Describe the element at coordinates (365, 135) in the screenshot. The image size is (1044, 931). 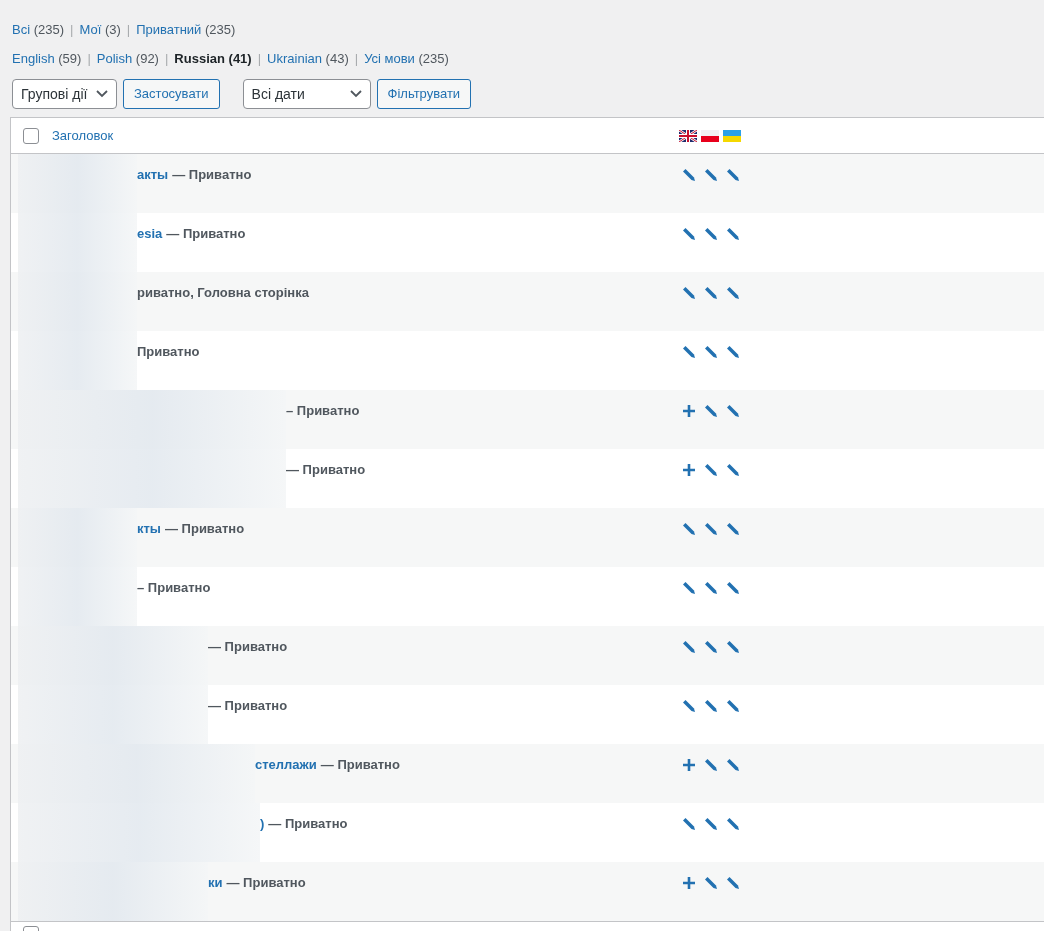
I see `column-header-link: Заголовок` at that location.